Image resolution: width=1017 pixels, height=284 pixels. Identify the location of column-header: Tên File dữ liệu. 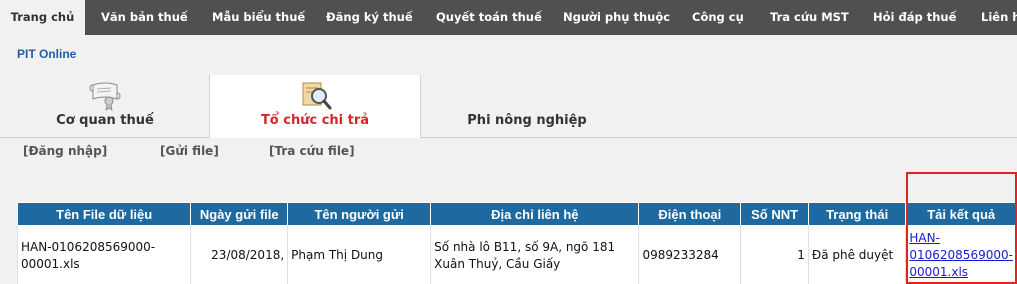
(104, 214).